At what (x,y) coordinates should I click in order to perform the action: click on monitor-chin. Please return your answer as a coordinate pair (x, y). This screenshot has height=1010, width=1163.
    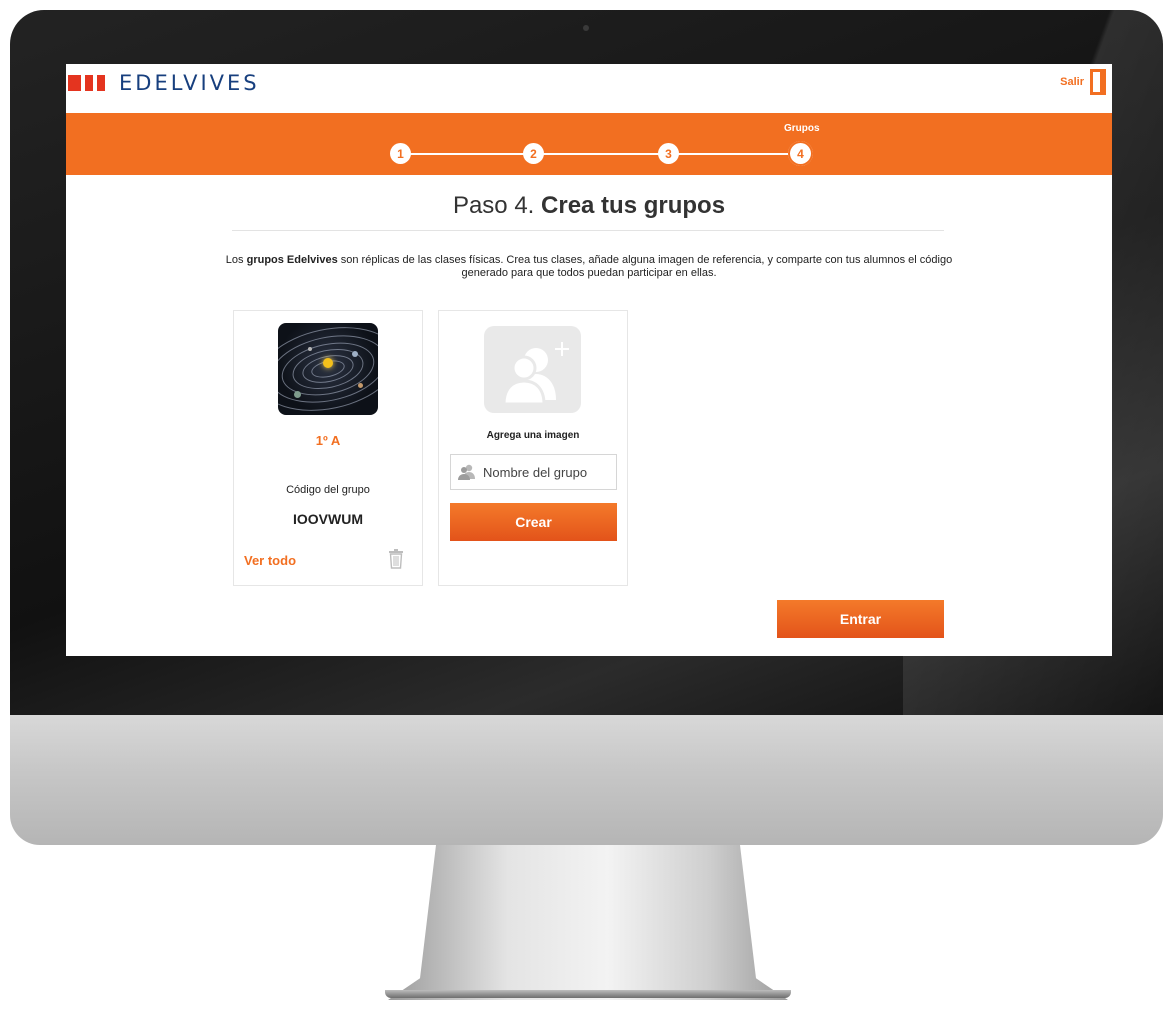
    Looking at the image, I should click on (586, 780).